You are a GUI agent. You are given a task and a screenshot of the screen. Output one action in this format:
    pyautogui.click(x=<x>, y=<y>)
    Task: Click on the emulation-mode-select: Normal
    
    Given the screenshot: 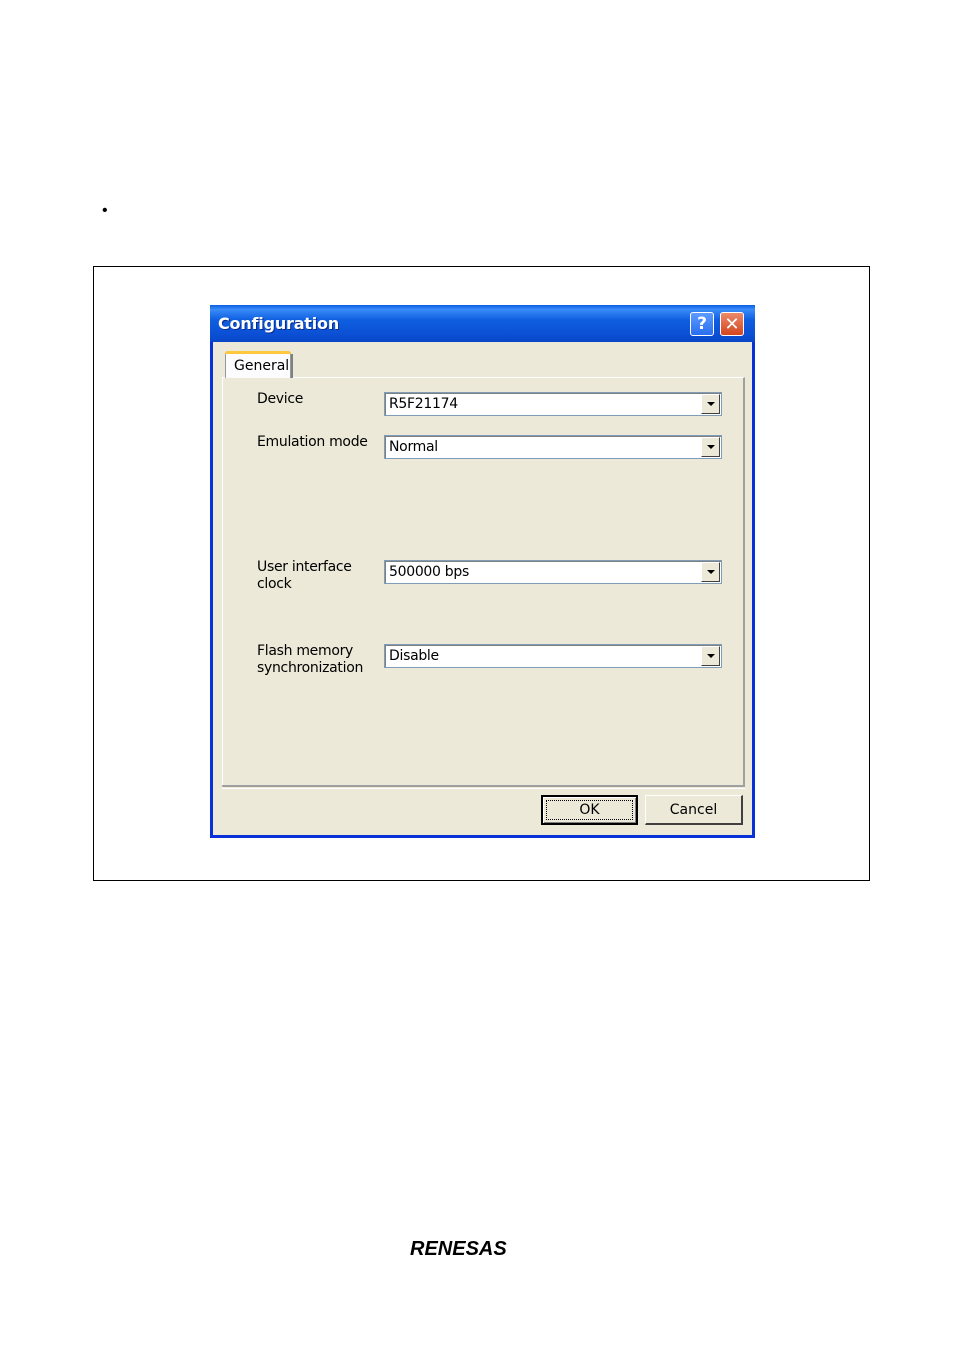 What is the action you would take?
    pyautogui.click(x=553, y=447)
    